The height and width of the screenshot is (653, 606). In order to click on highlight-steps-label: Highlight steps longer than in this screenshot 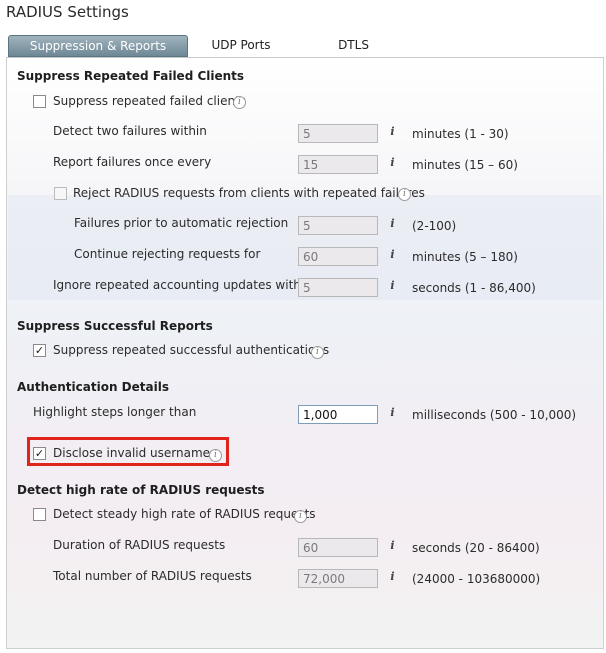, I will do `click(115, 412)`.